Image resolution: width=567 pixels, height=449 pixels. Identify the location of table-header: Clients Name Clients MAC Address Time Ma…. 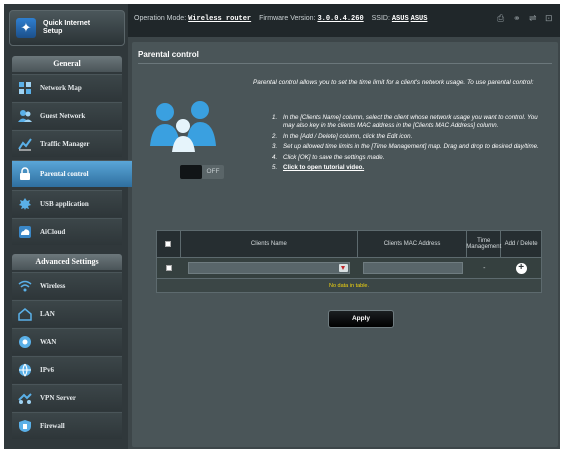
(349, 244).